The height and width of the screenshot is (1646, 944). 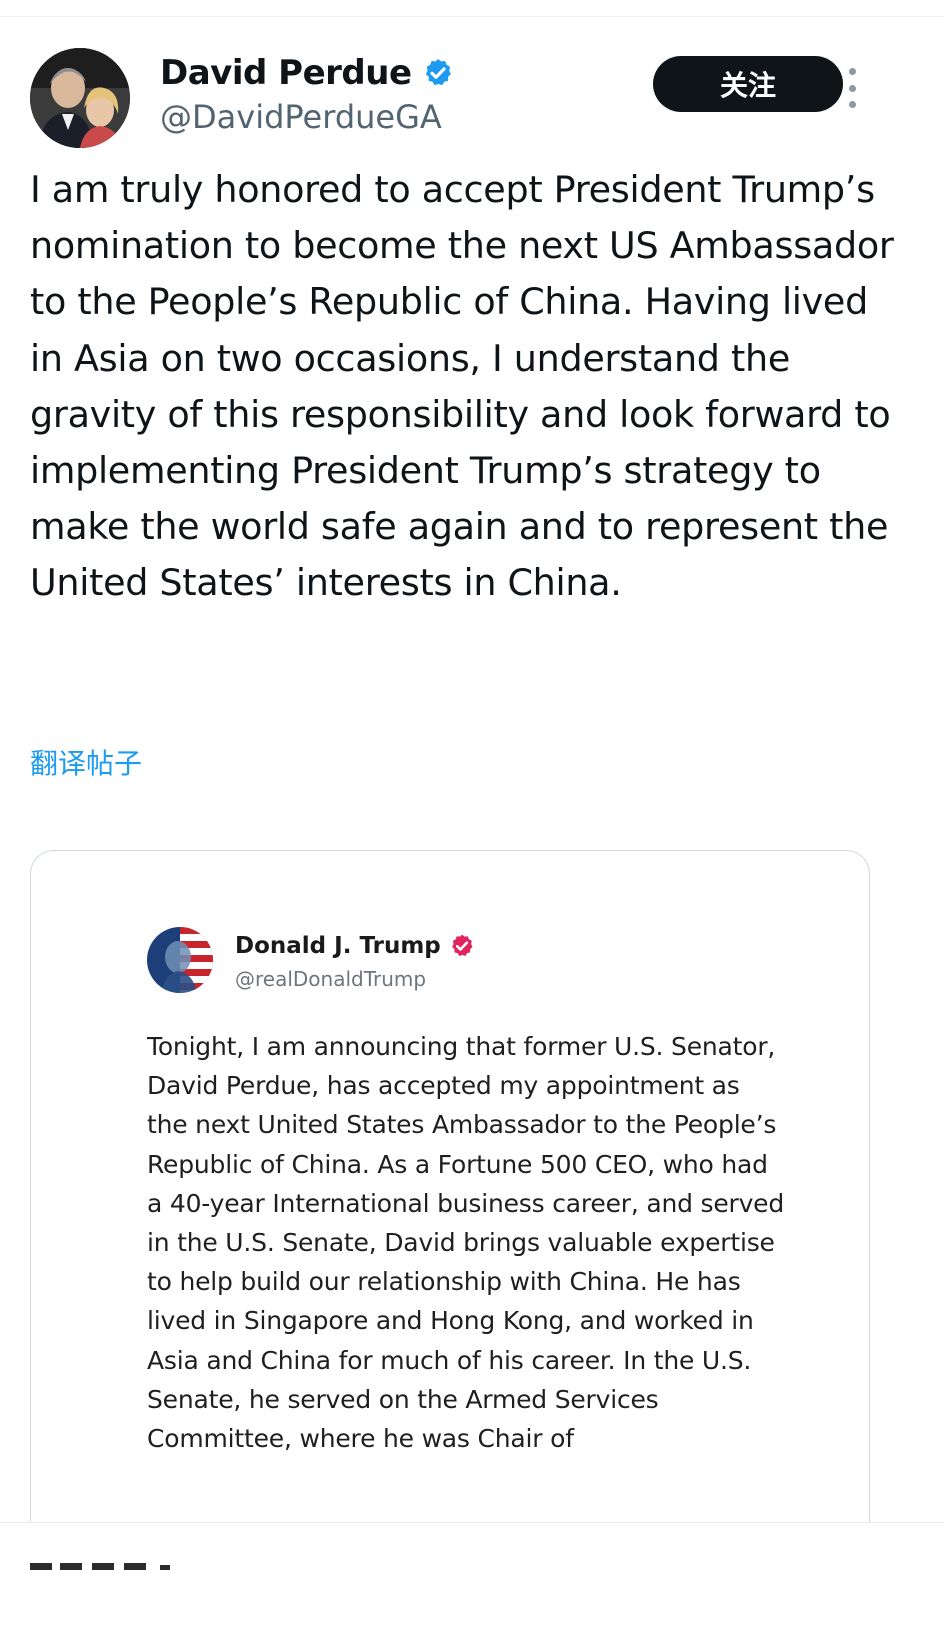 I want to click on author-avatar, so click(x=80, y=98).